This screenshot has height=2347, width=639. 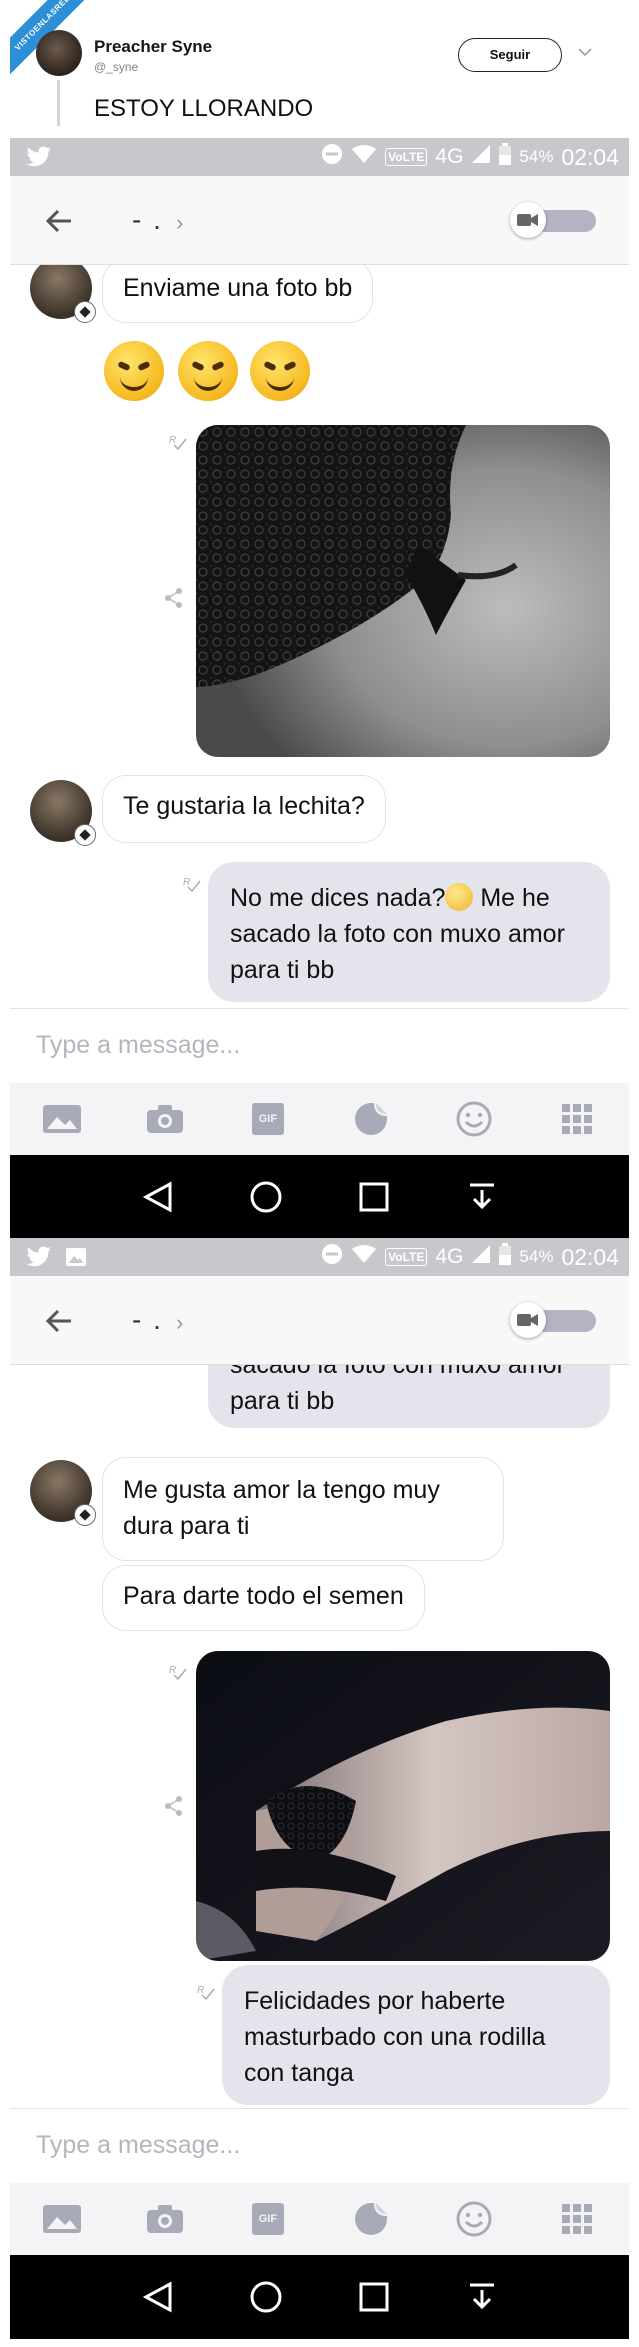 I want to click on message-incoming: Me gusta amor la tengo muy dura para ti, so click(x=303, y=1509).